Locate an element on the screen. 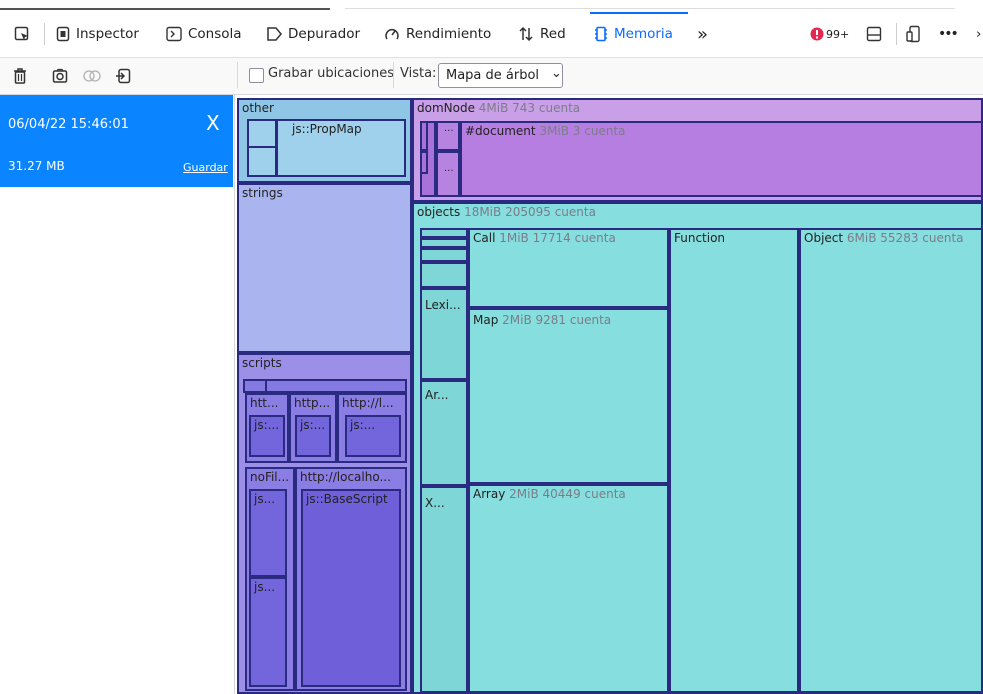 The height and width of the screenshot is (694, 983). tab-label: Consola is located at coordinates (215, 34).